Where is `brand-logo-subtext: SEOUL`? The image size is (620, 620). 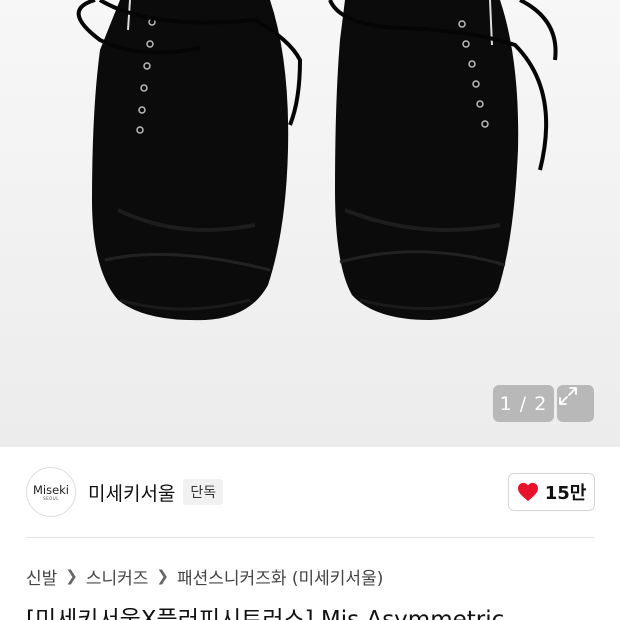 brand-logo-subtext: SEOUL is located at coordinates (51, 498).